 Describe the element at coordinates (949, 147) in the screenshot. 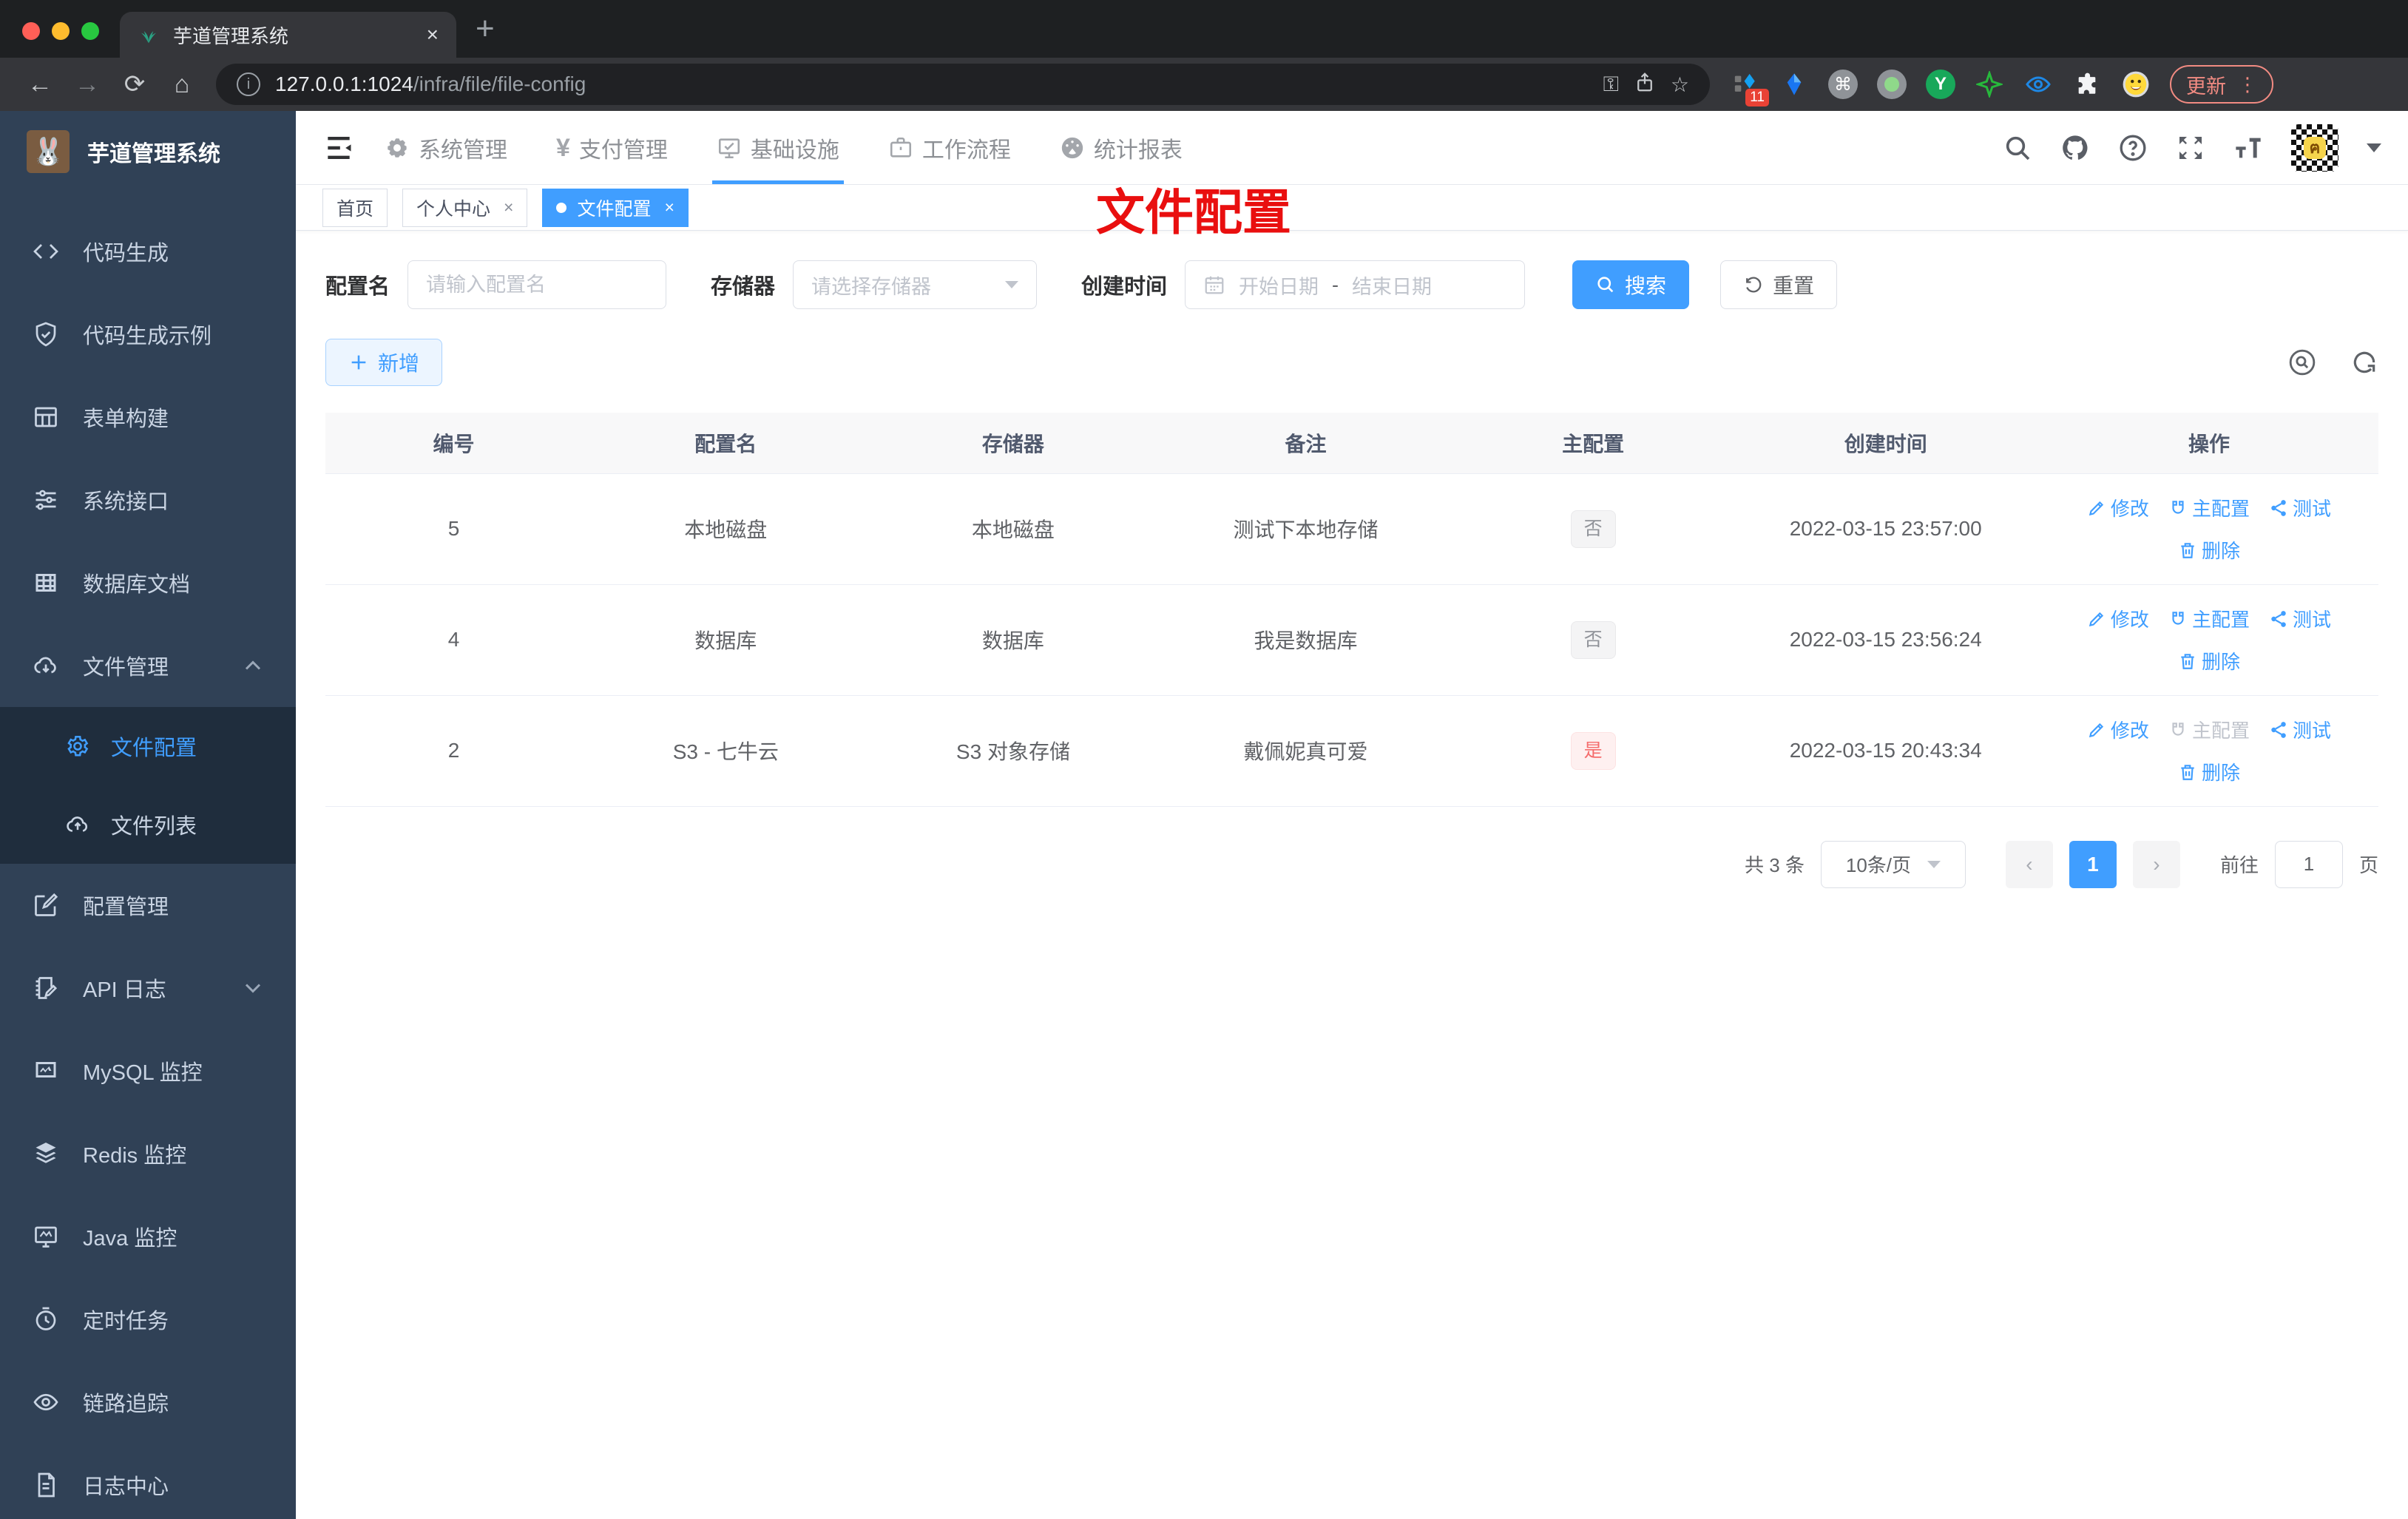

I see `nav-workflow: 工作流程` at that location.